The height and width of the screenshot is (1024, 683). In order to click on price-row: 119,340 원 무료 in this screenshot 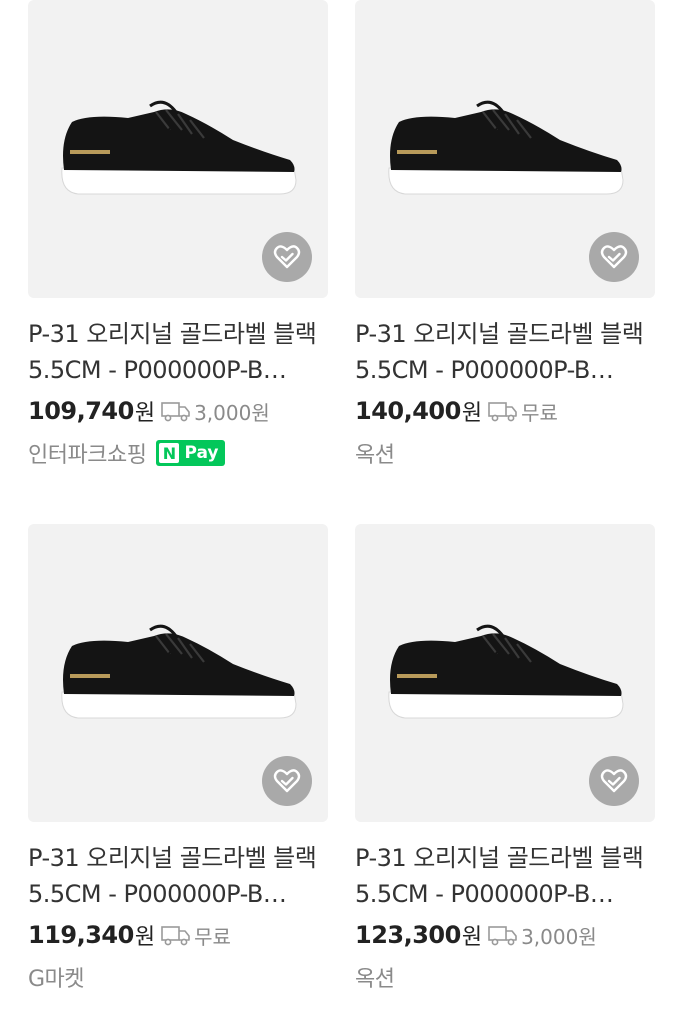, I will do `click(178, 935)`.